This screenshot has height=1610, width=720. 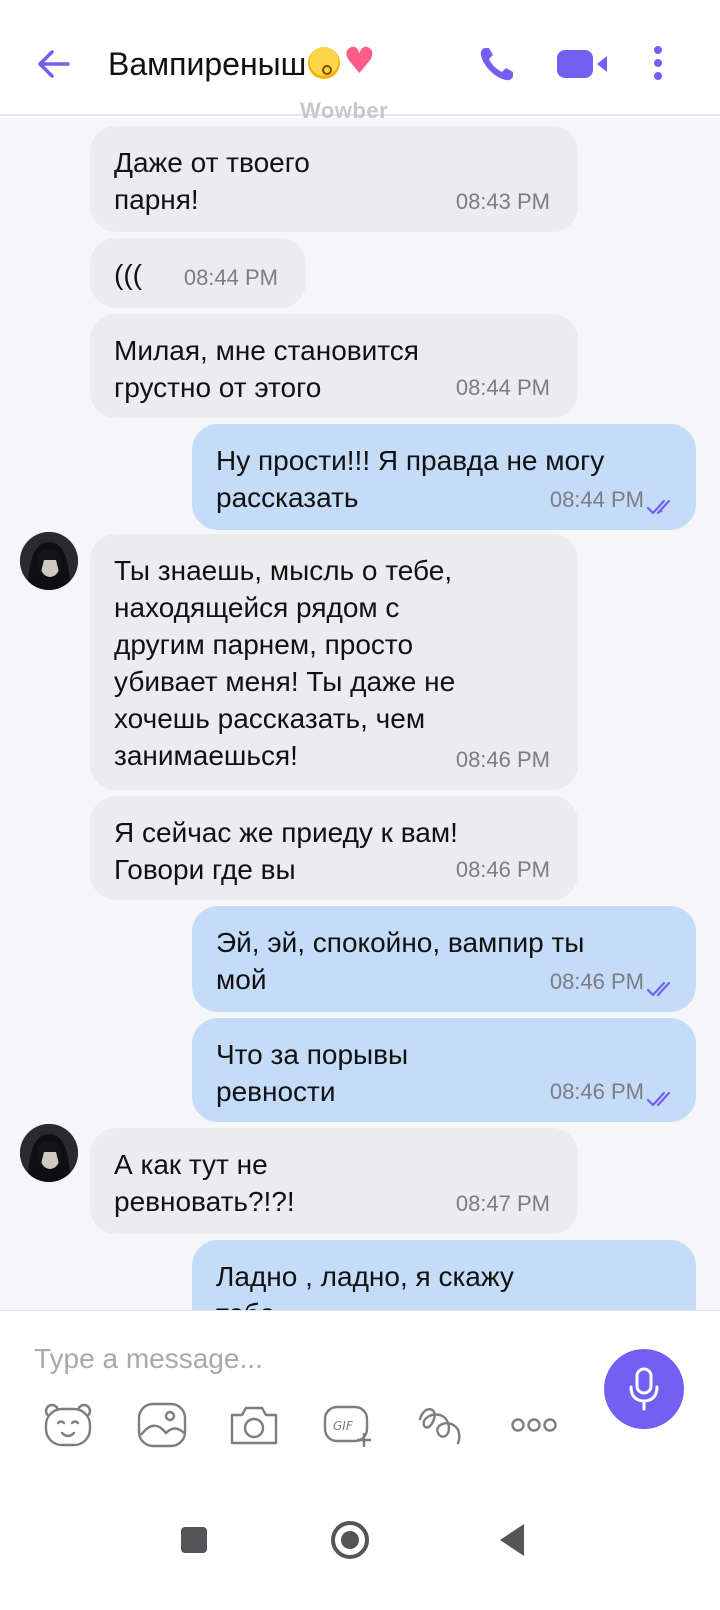 I want to click on chat-header: Вампиреныш Wowber, so click(x=360, y=67).